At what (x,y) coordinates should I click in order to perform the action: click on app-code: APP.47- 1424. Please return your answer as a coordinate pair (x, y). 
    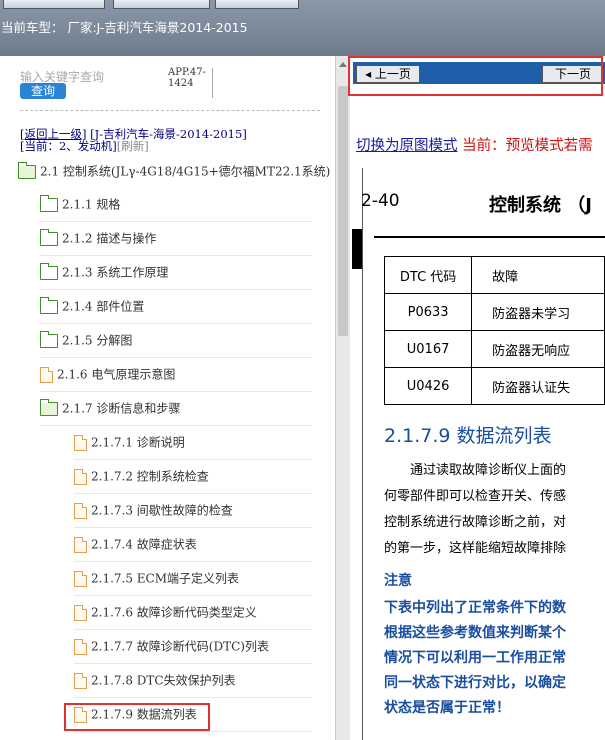
    Looking at the image, I should click on (187, 78).